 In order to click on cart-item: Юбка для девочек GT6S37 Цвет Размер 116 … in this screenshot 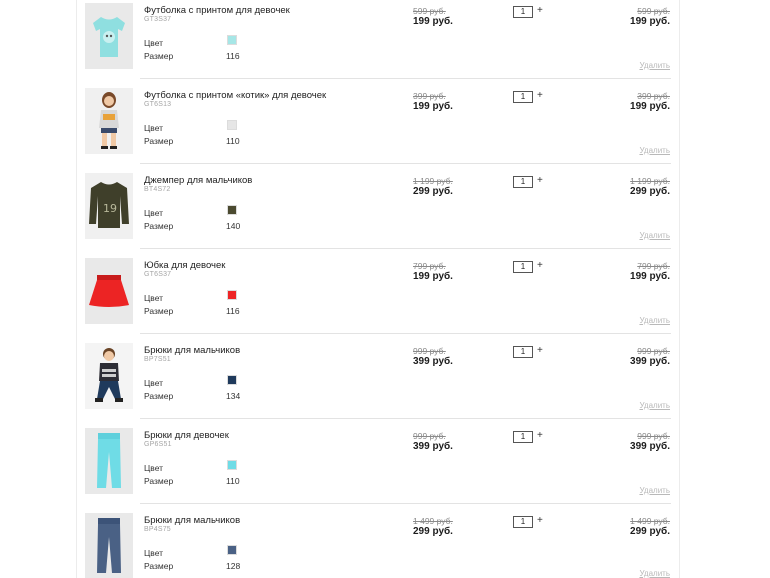, I will do `click(377, 300)`.